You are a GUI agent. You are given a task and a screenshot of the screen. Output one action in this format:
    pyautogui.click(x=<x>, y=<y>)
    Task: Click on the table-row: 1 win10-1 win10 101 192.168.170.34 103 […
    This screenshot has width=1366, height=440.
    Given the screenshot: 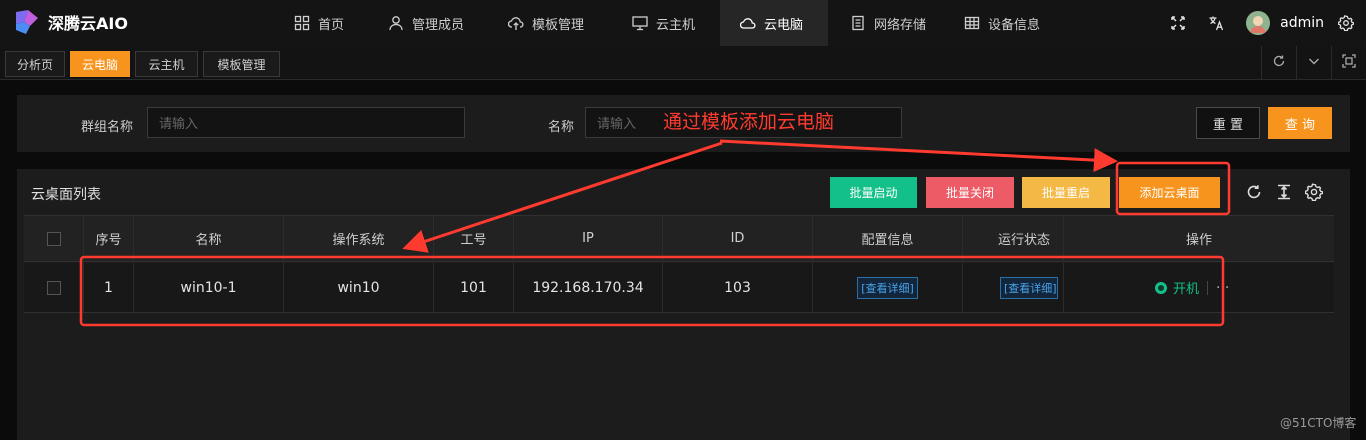 What is the action you would take?
    pyautogui.click(x=679, y=288)
    